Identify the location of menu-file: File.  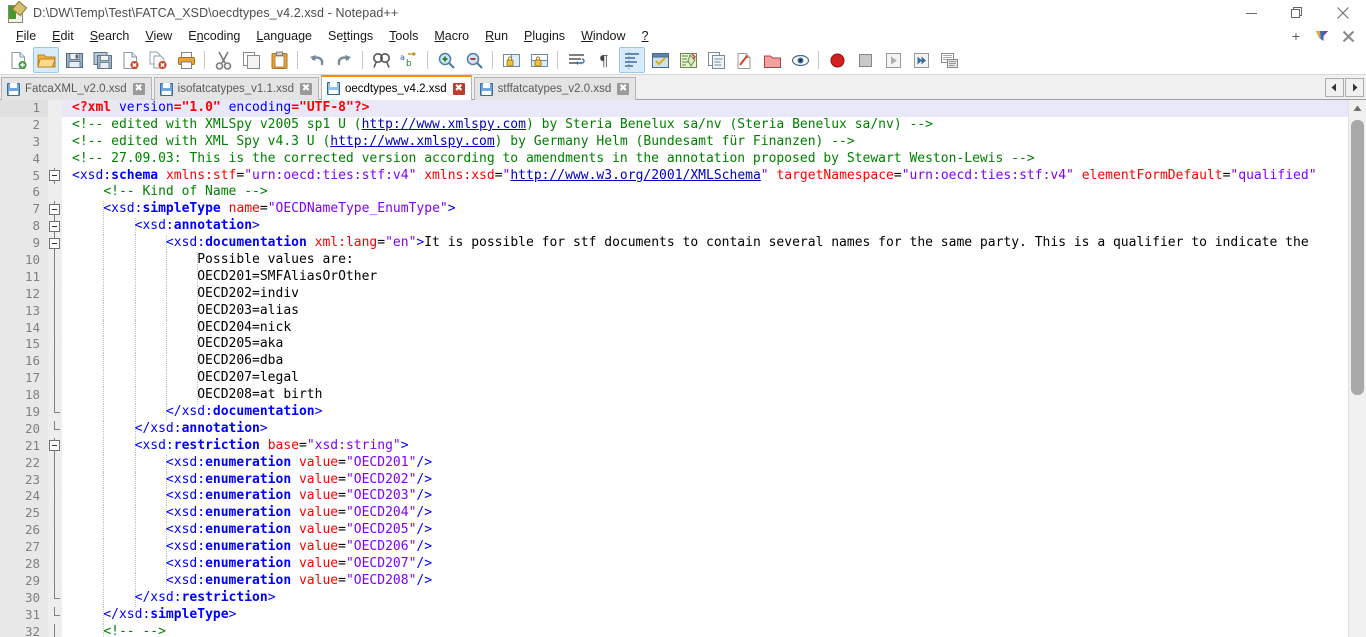
(26, 36).